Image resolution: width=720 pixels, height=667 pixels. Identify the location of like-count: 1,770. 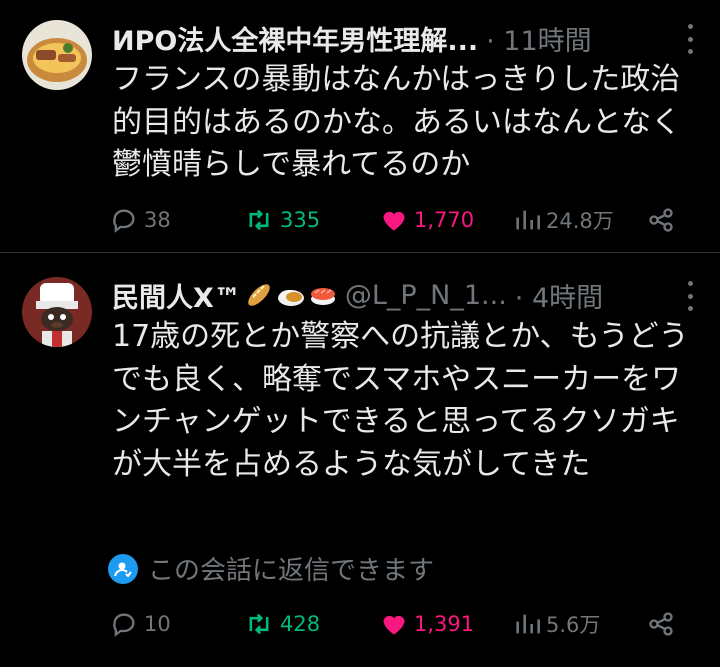
(444, 220).